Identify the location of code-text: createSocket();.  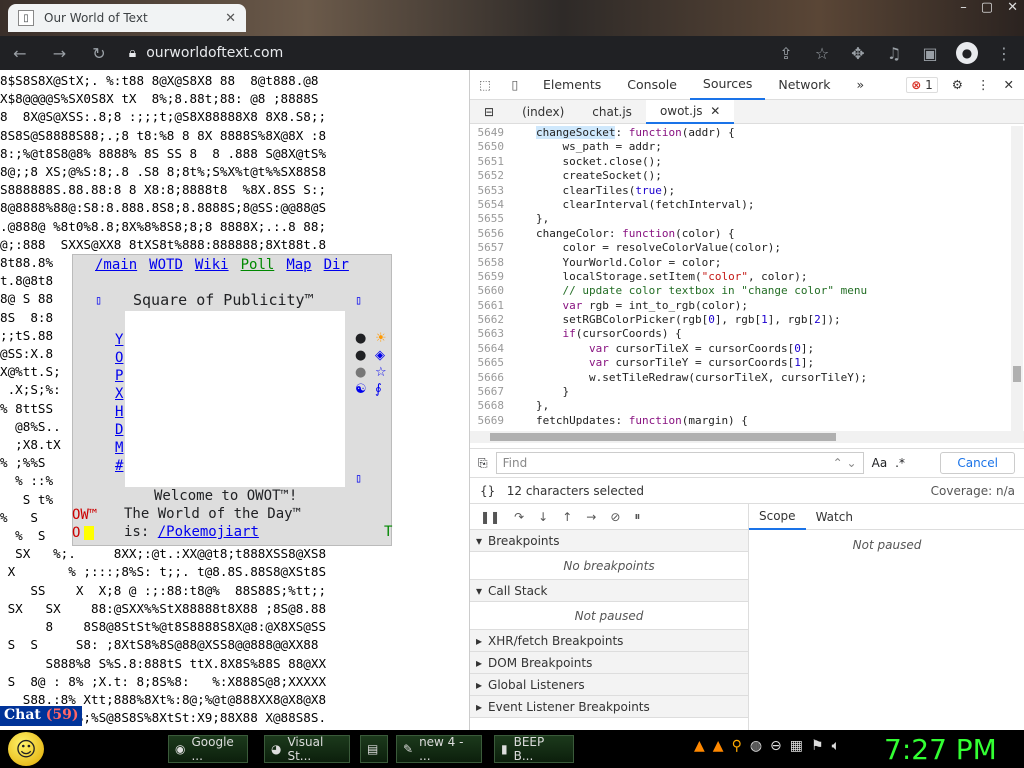
(585, 176).